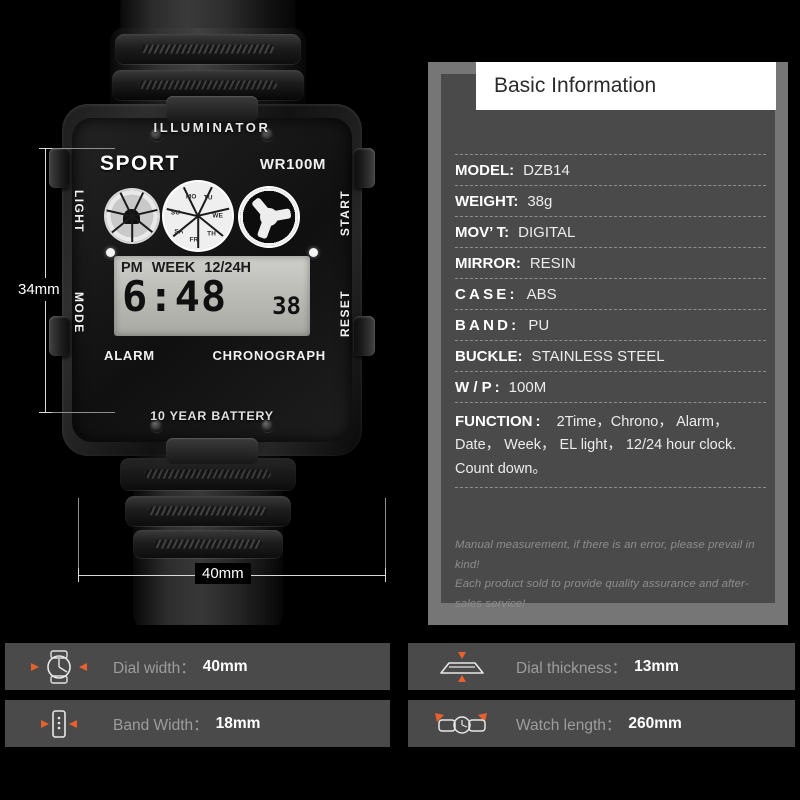 The image size is (800, 800). Describe the element at coordinates (269, 355) in the screenshot. I see `label-chronograph: CHRONOGRAPH` at that location.